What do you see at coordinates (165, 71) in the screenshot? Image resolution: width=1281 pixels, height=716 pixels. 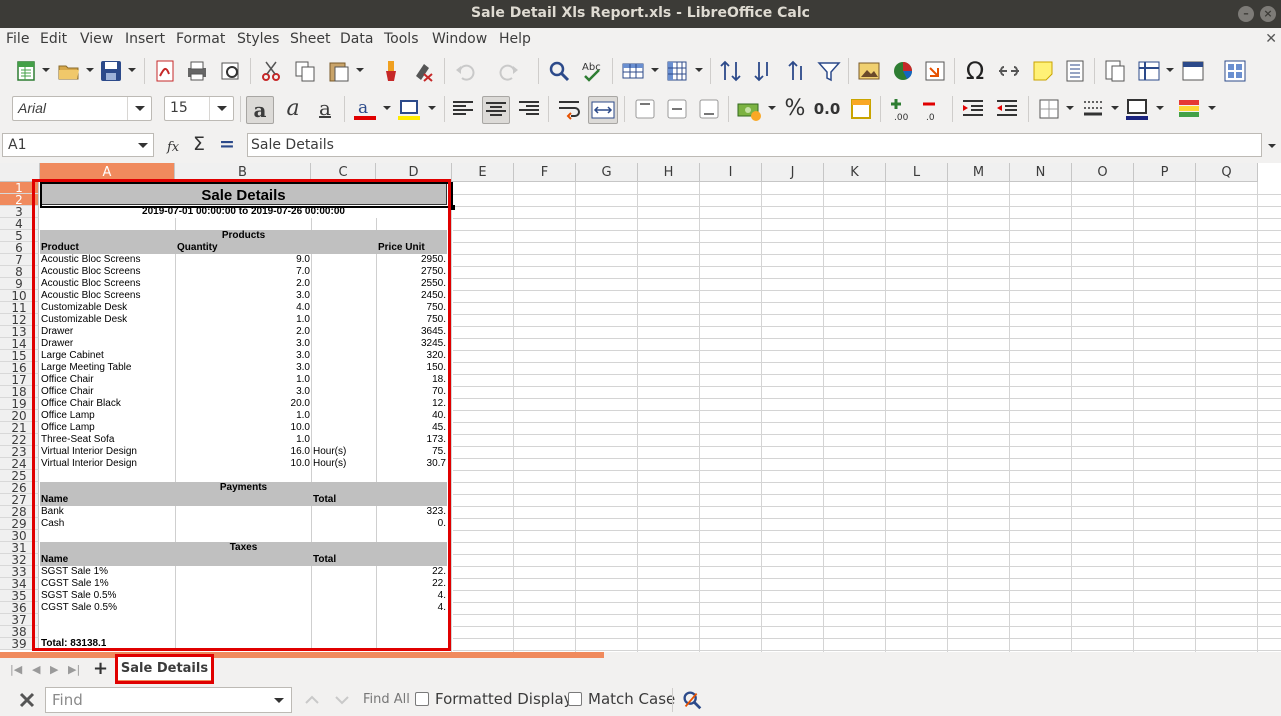 I see `export-pdf-icon` at bounding box center [165, 71].